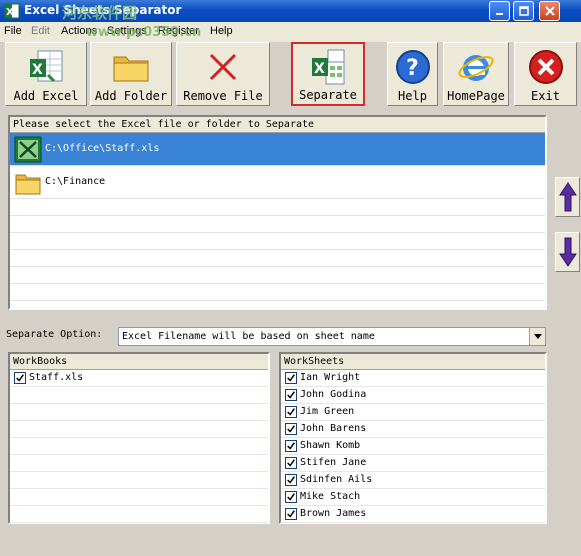  Describe the element at coordinates (476, 96) in the screenshot. I see `homepage-label: HomePage` at that location.